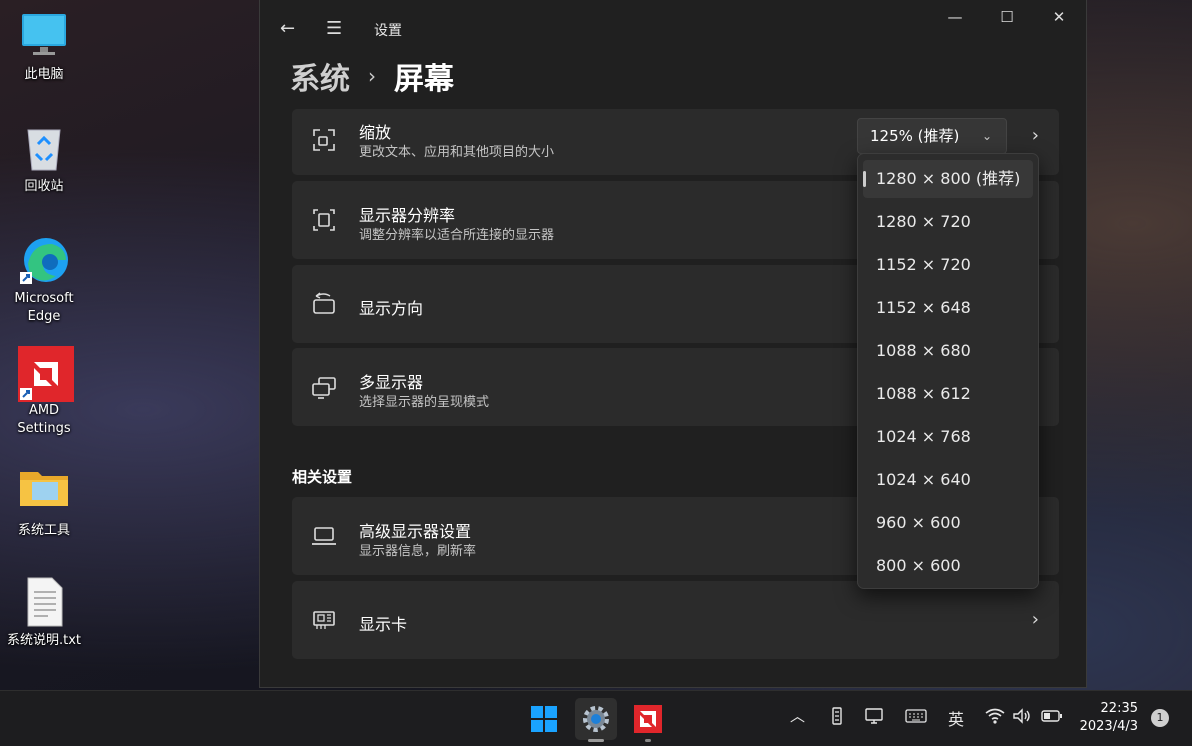  Describe the element at coordinates (44, 186) in the screenshot. I see `desktop-icon-label: 回收站` at that location.